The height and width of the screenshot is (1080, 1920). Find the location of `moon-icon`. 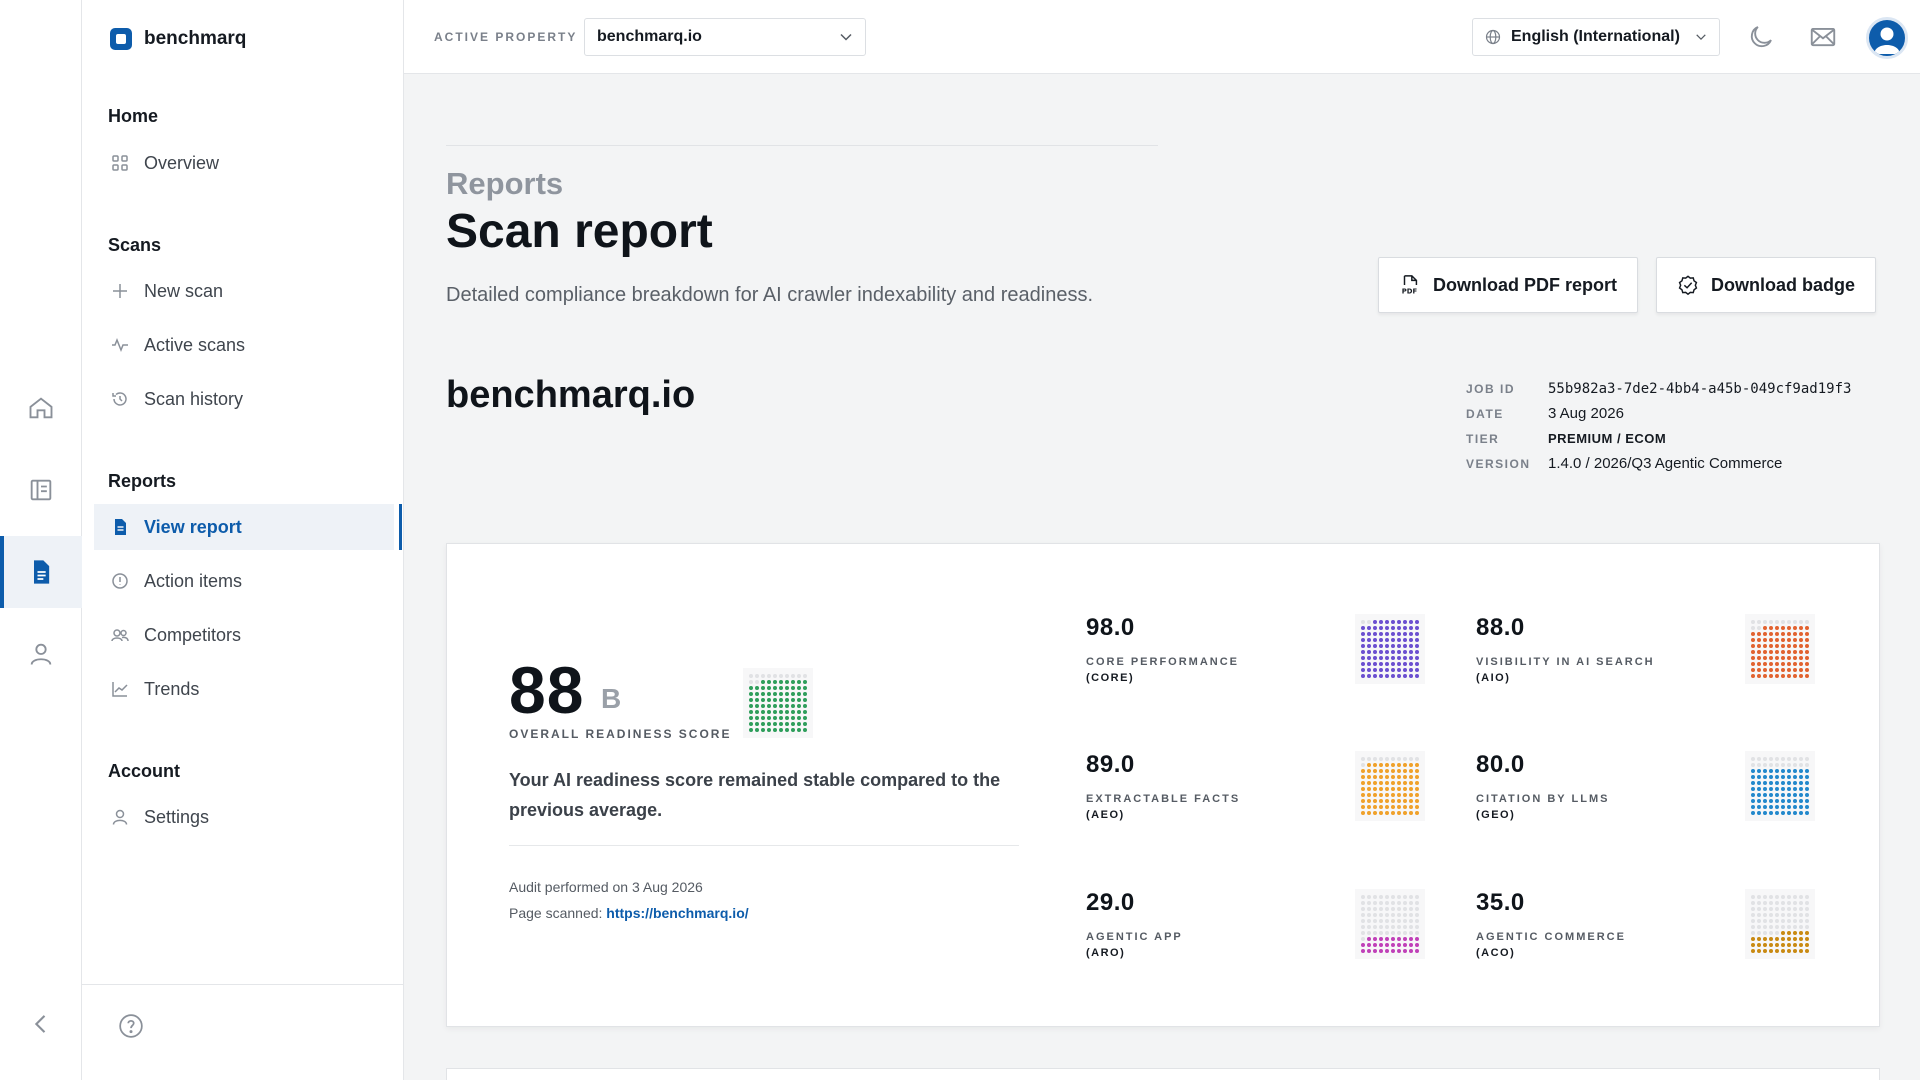

moon-icon is located at coordinates (1761, 37).